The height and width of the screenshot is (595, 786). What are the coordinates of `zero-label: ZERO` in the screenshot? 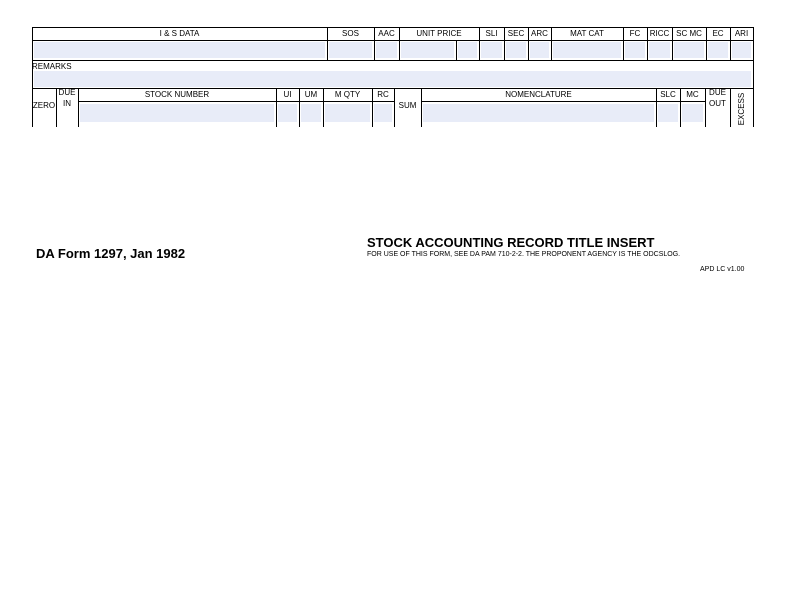 It's located at (44, 105).